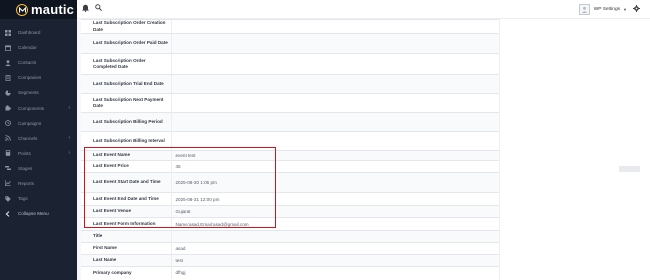 The width and height of the screenshot is (650, 280). I want to click on sidebar-item-label: Stages, so click(25, 168).